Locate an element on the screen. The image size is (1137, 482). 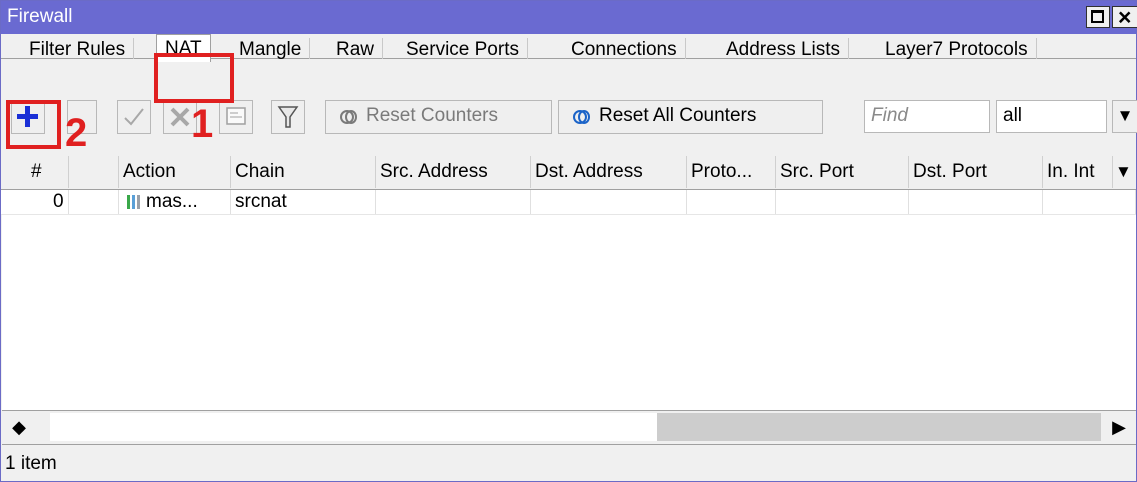
col-src-address: Src. Address is located at coordinates (453, 172).